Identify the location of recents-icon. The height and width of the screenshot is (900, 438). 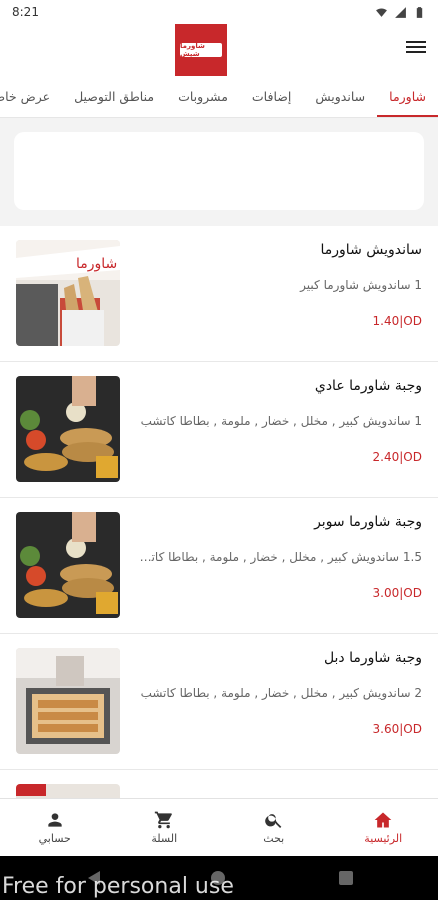
(346, 878).